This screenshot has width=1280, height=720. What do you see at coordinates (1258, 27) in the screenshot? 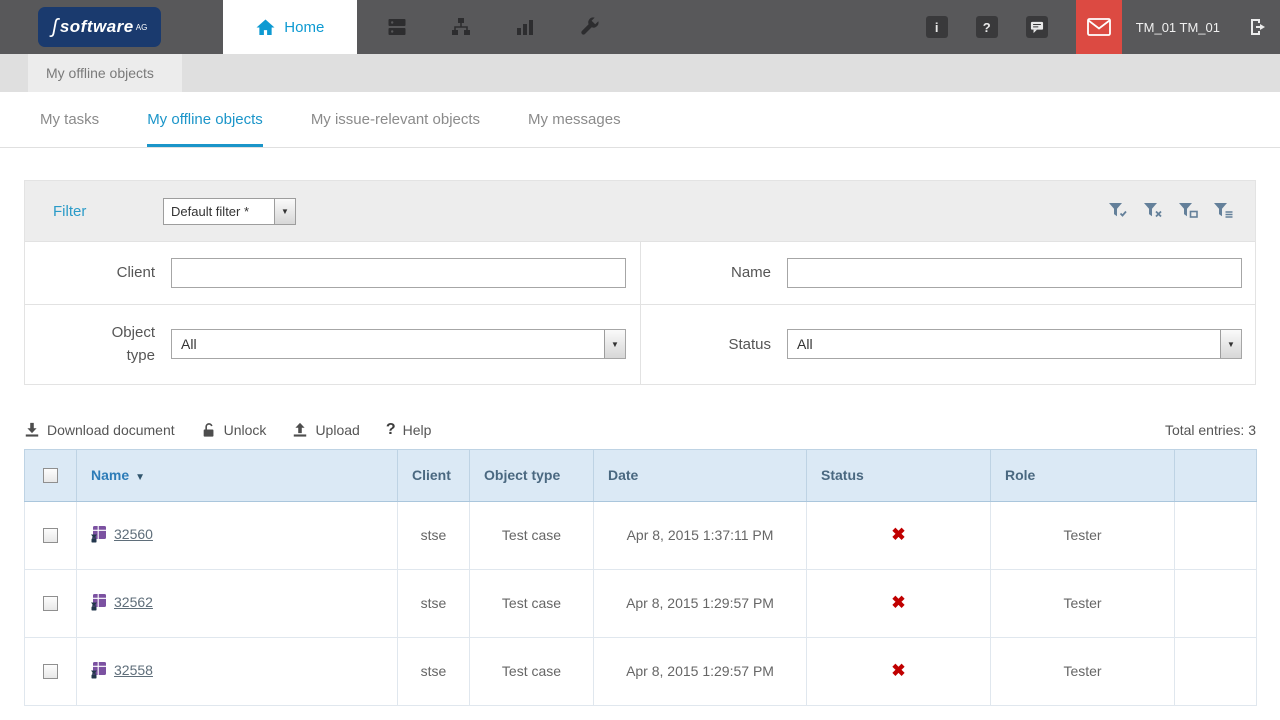
I see `logout-icon` at bounding box center [1258, 27].